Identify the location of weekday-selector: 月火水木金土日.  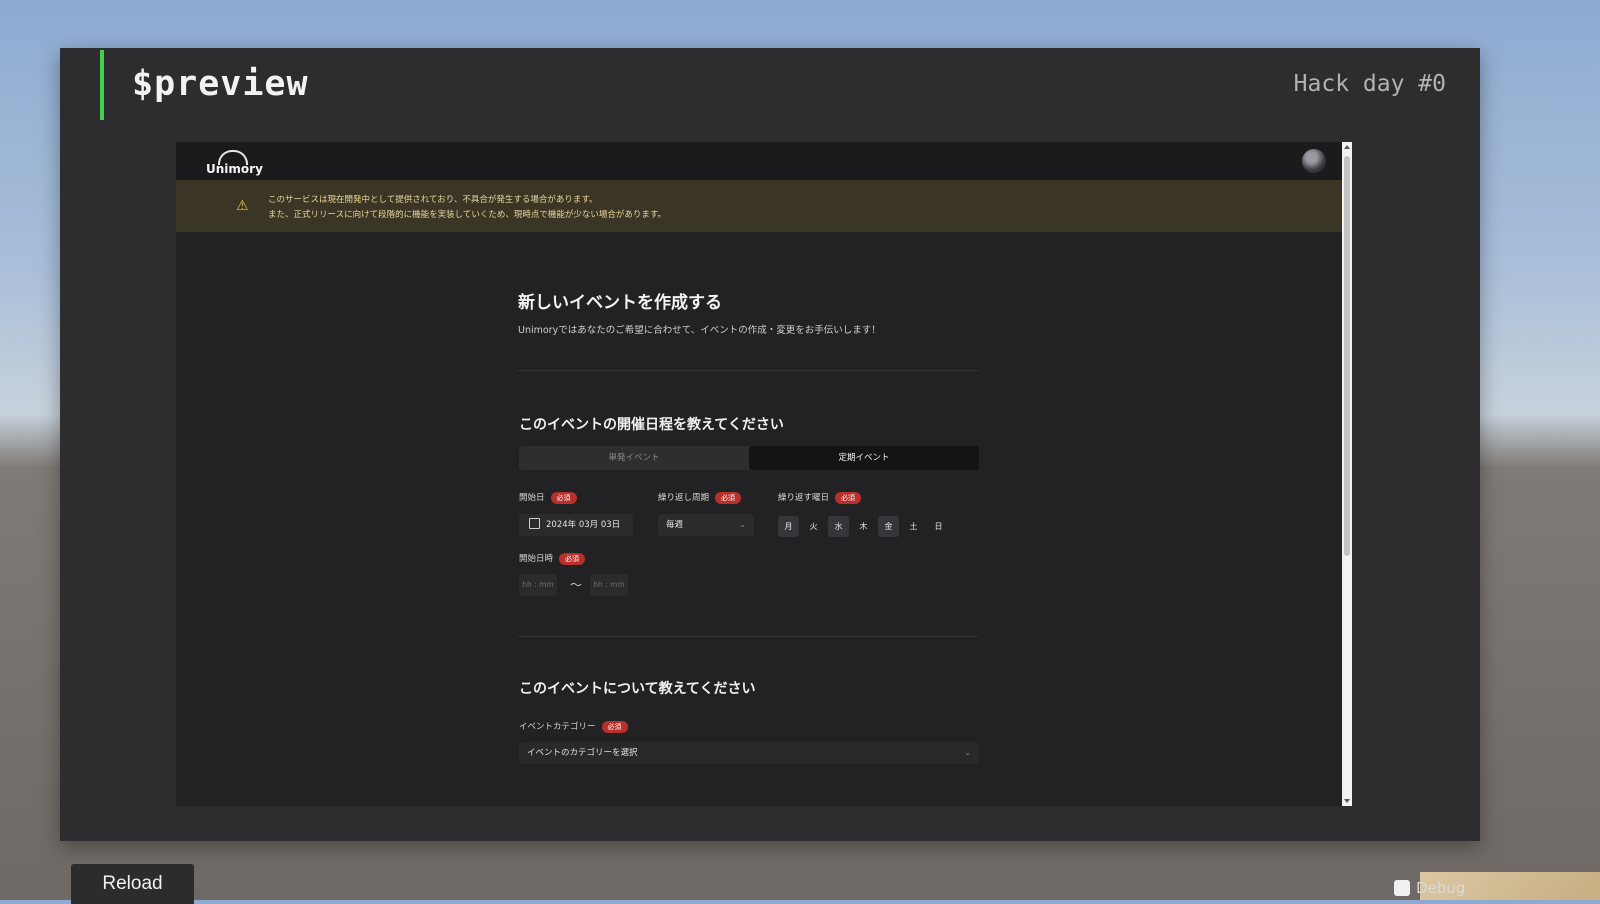
(865, 525).